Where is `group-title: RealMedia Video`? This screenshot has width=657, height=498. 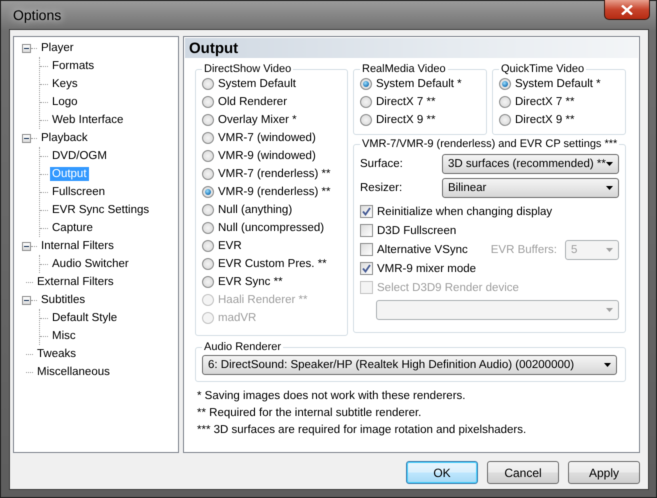 group-title: RealMedia Video is located at coordinates (404, 69).